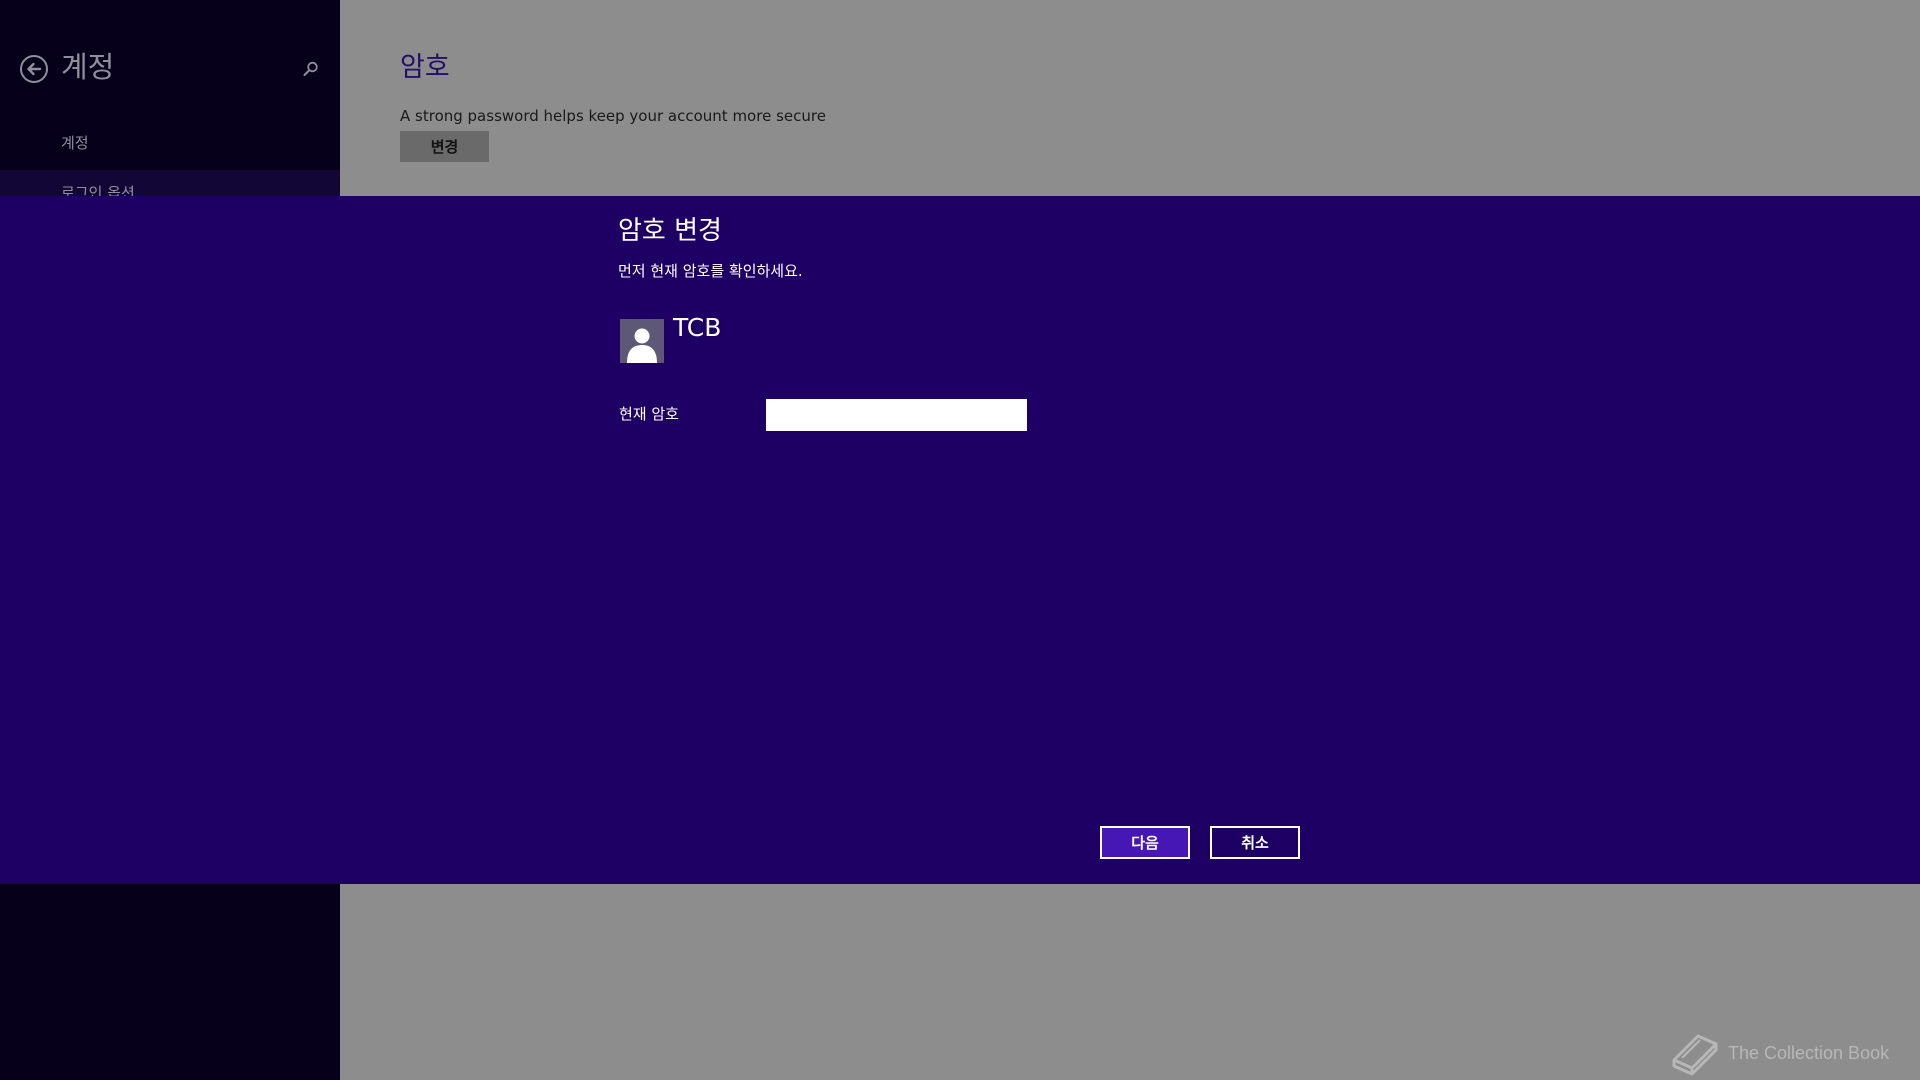 The image size is (1920, 1080). Describe the element at coordinates (444, 146) in the screenshot. I see `change-password-button: 변경` at that location.